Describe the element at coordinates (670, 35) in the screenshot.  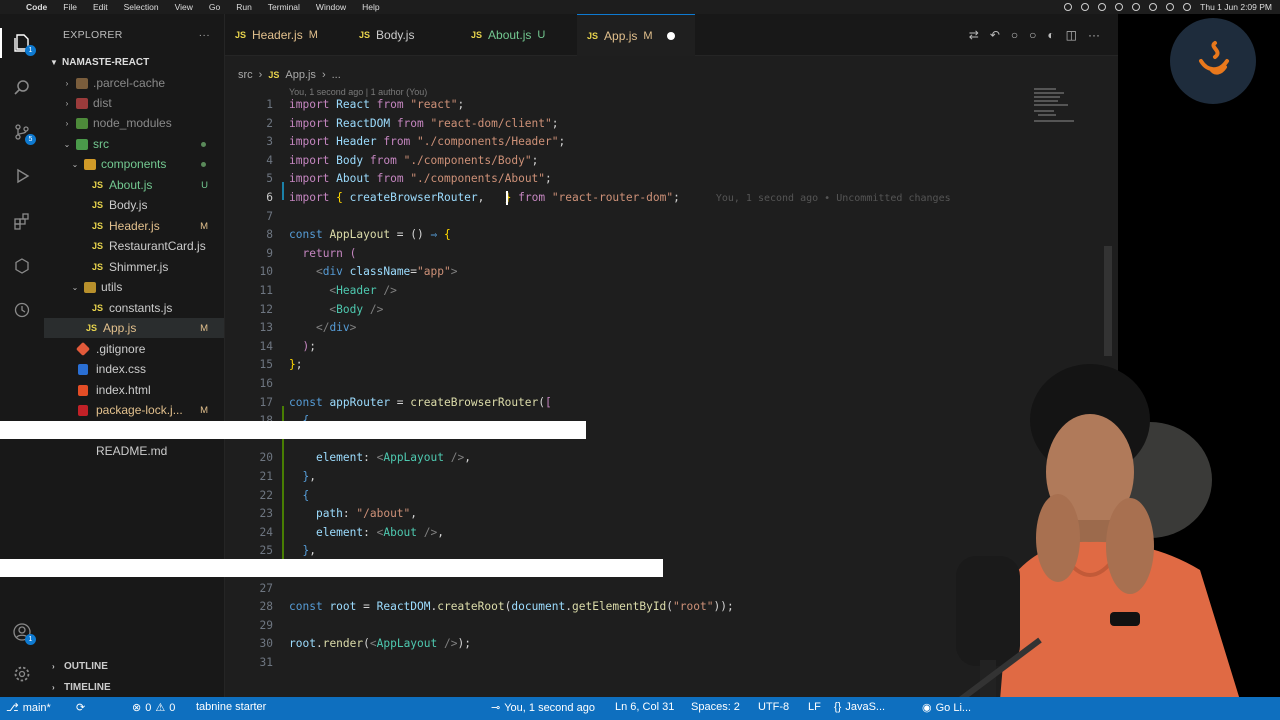
I see `unsaved-dot-icon` at that location.